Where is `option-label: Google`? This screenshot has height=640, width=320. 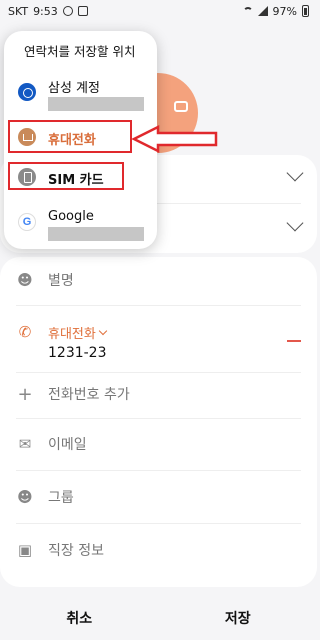
option-label: Google is located at coordinates (71, 216).